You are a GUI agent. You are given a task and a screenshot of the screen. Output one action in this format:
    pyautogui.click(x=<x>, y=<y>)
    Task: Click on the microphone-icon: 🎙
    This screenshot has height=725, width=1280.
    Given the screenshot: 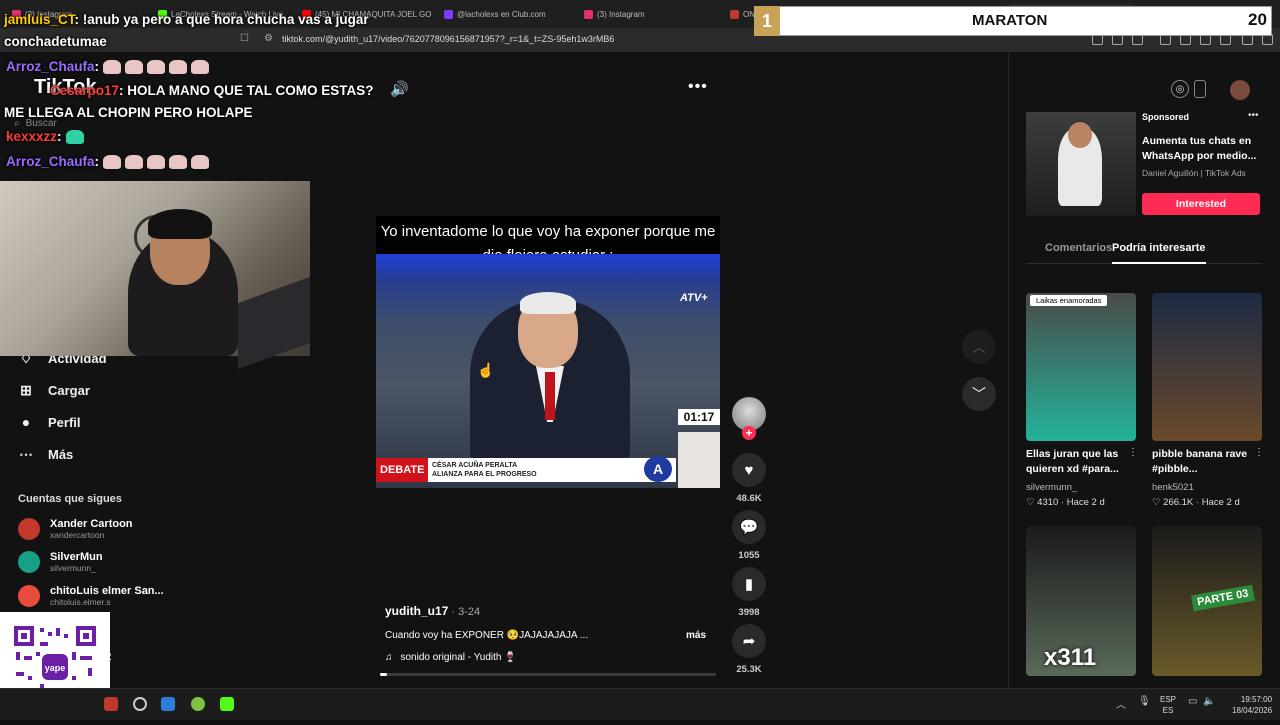 What is the action you would take?
    pyautogui.click(x=1144, y=701)
    